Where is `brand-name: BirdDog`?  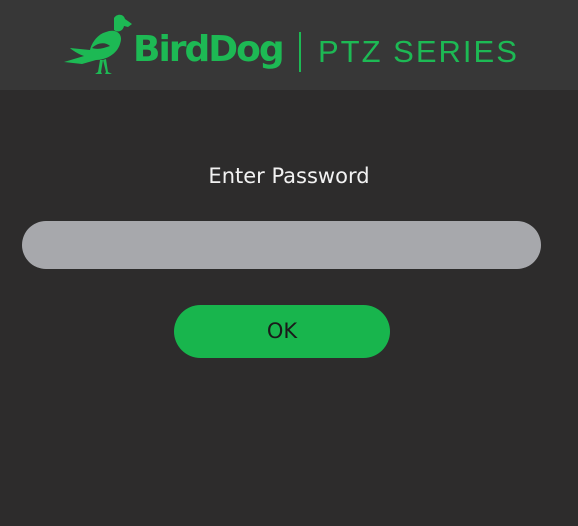 brand-name: BirdDog is located at coordinates (209, 49).